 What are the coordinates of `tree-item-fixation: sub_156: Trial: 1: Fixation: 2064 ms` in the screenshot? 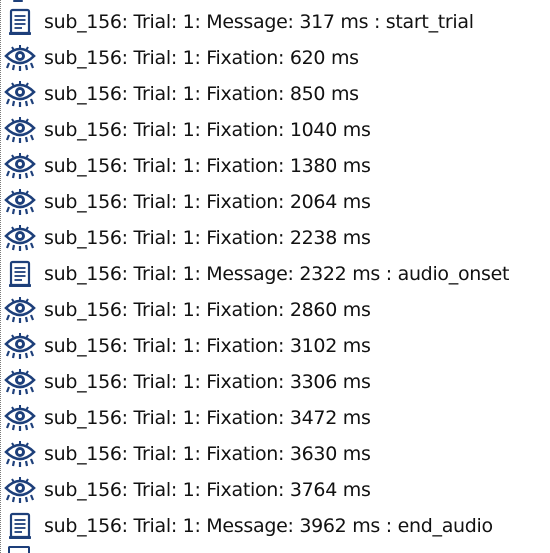 It's located at (275, 202).